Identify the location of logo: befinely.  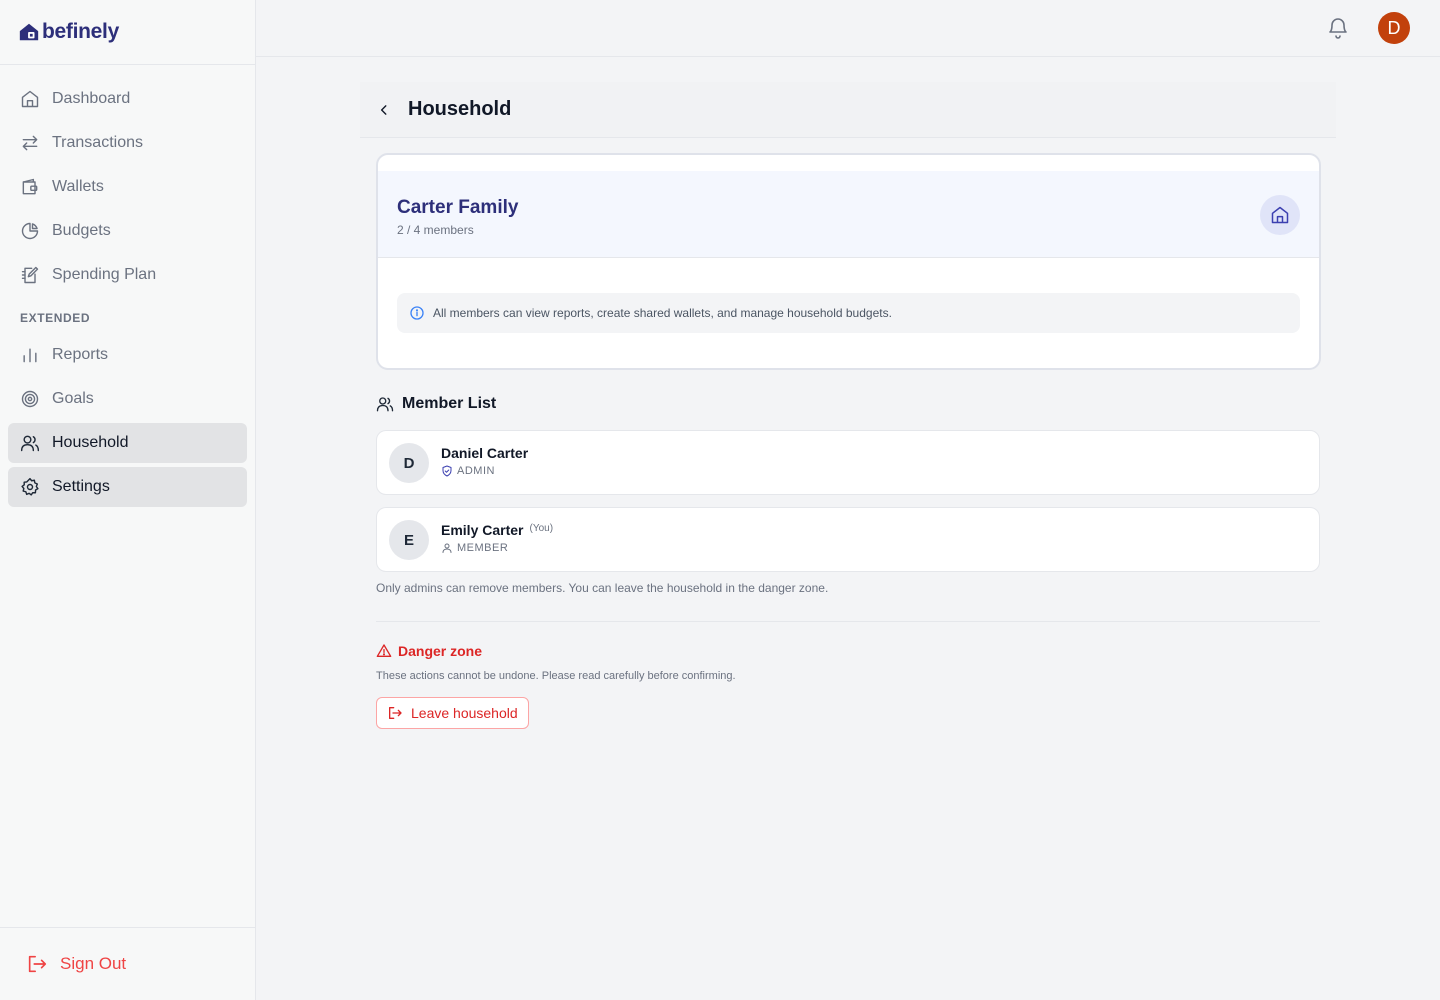
(68, 32).